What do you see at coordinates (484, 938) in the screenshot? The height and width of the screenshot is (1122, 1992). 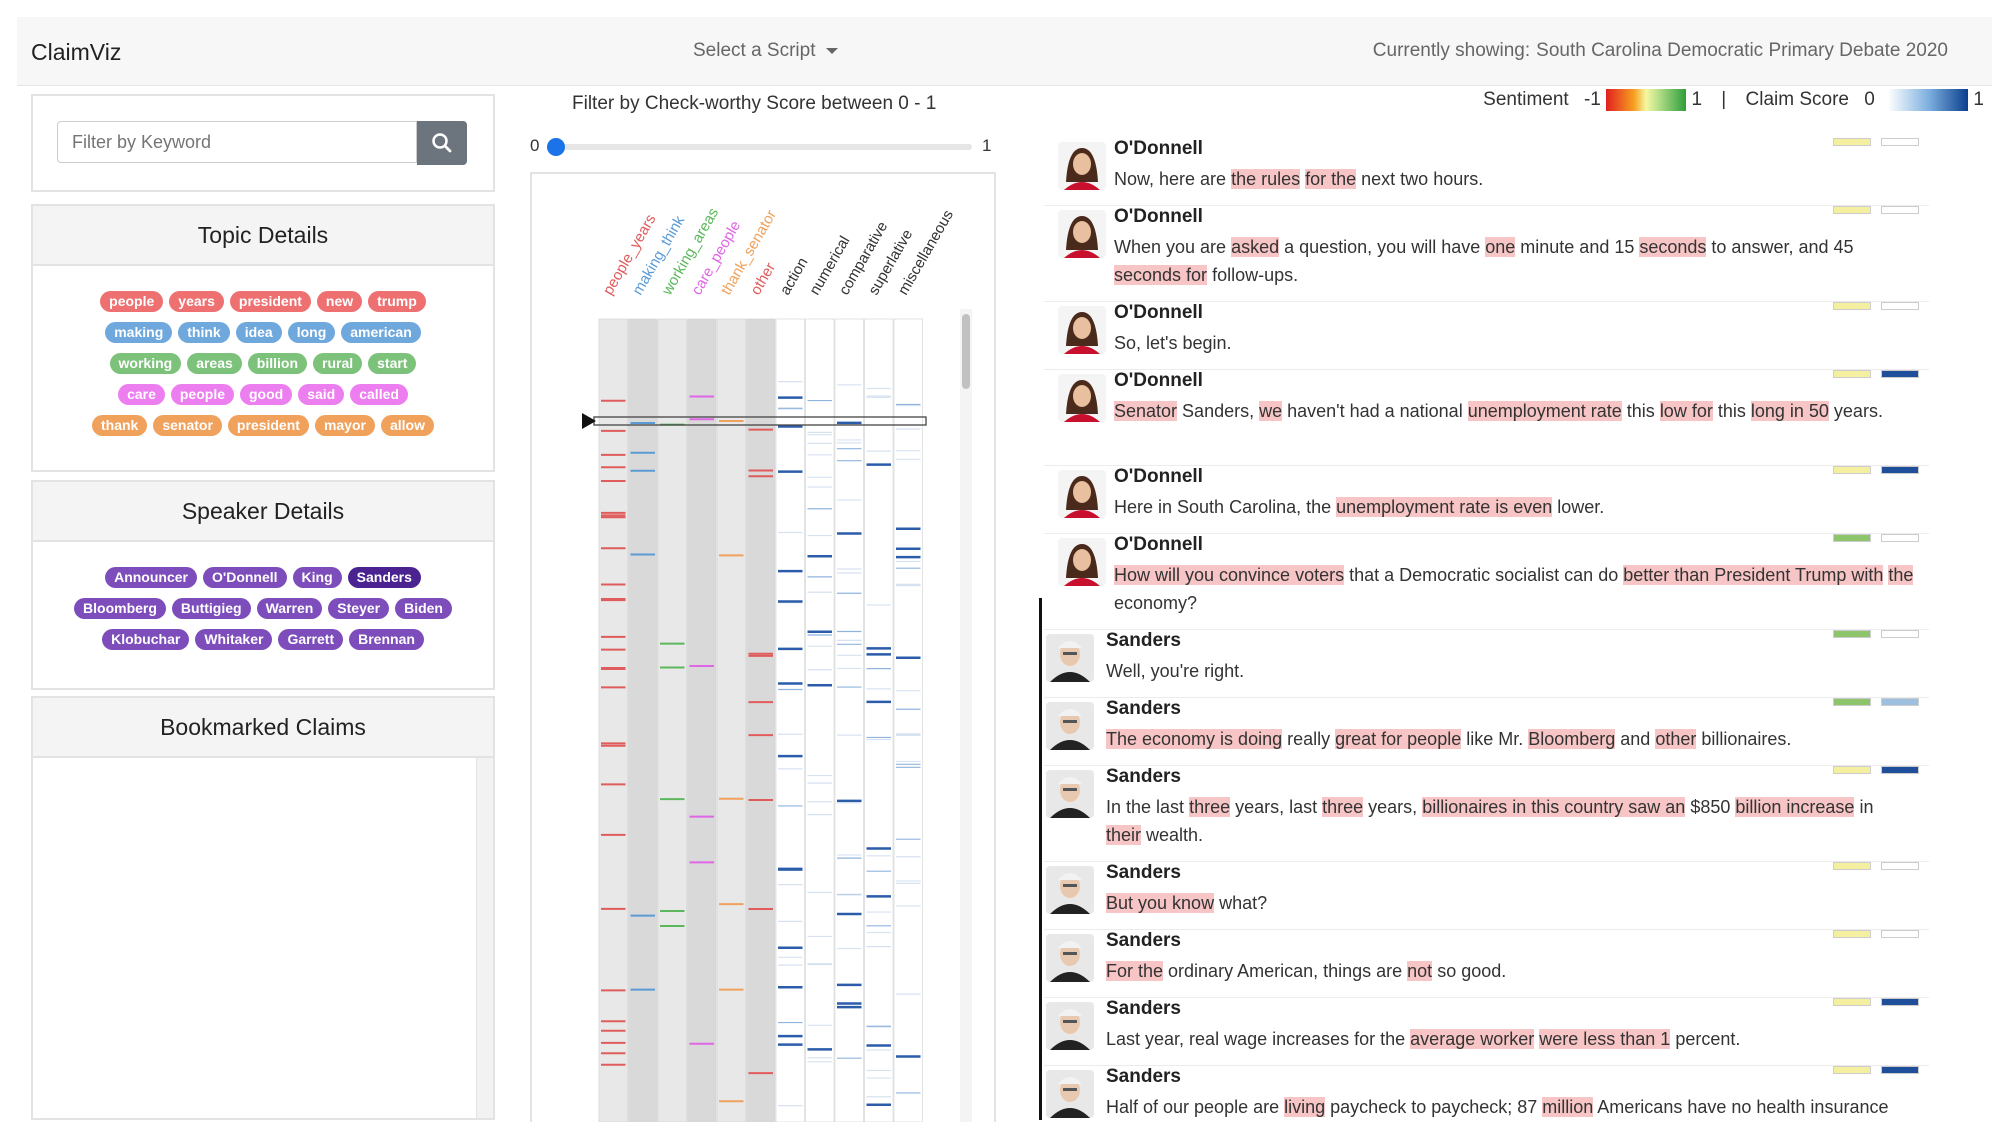 I see `bookmarked-claims-list` at bounding box center [484, 938].